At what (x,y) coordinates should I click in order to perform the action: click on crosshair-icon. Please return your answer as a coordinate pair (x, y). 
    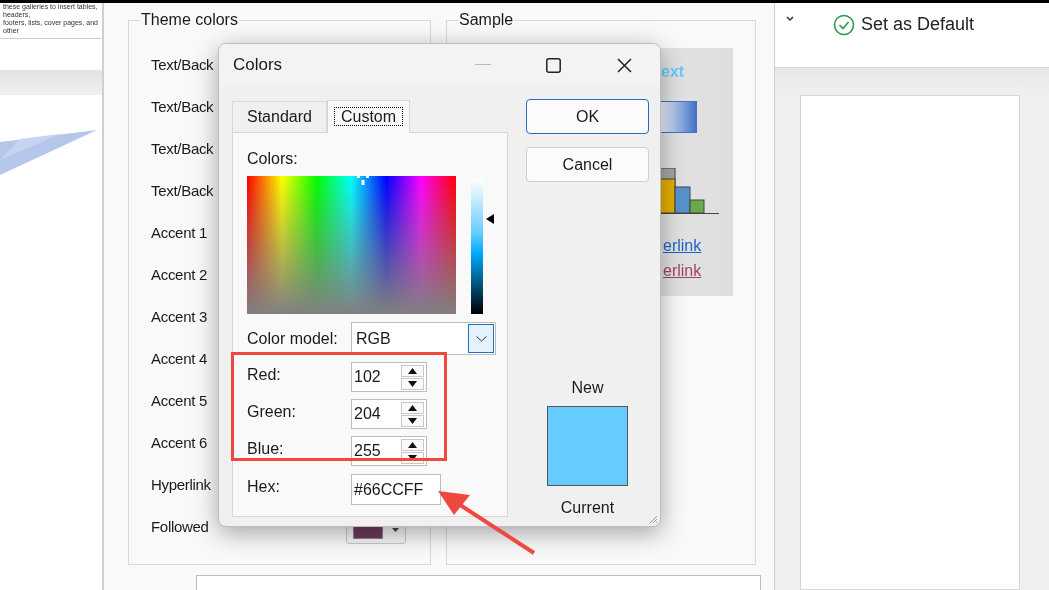
    Looking at the image, I should click on (363, 180).